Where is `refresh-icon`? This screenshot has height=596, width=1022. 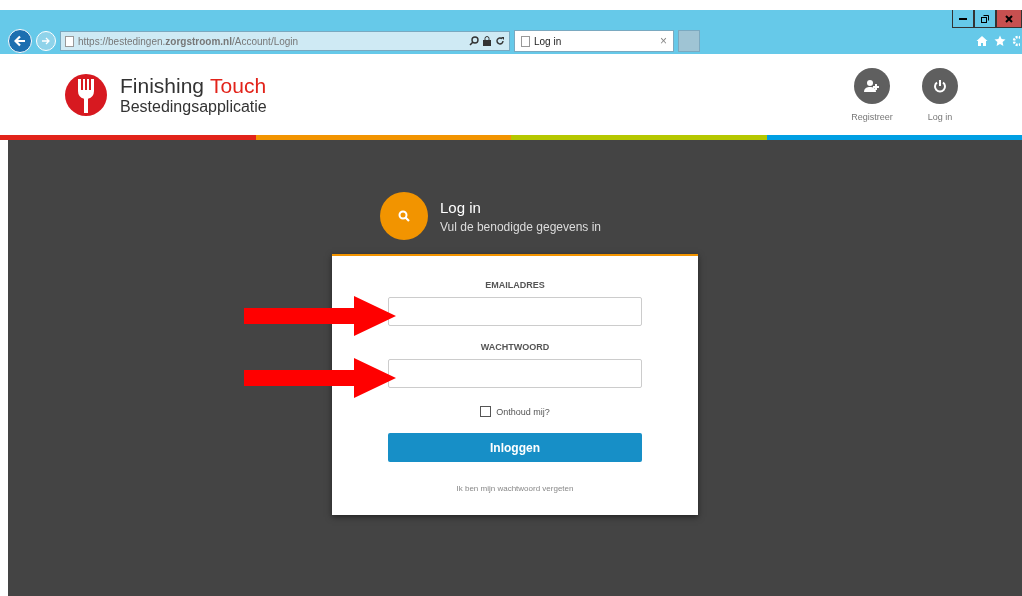
refresh-icon is located at coordinates (500, 41).